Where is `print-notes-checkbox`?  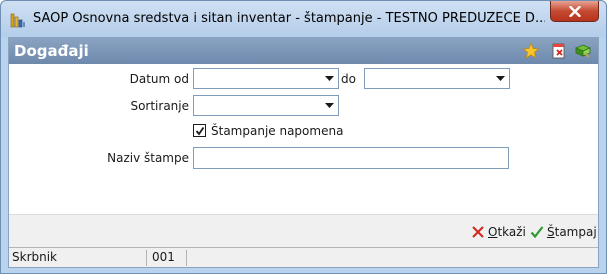
print-notes-checkbox is located at coordinates (199, 130).